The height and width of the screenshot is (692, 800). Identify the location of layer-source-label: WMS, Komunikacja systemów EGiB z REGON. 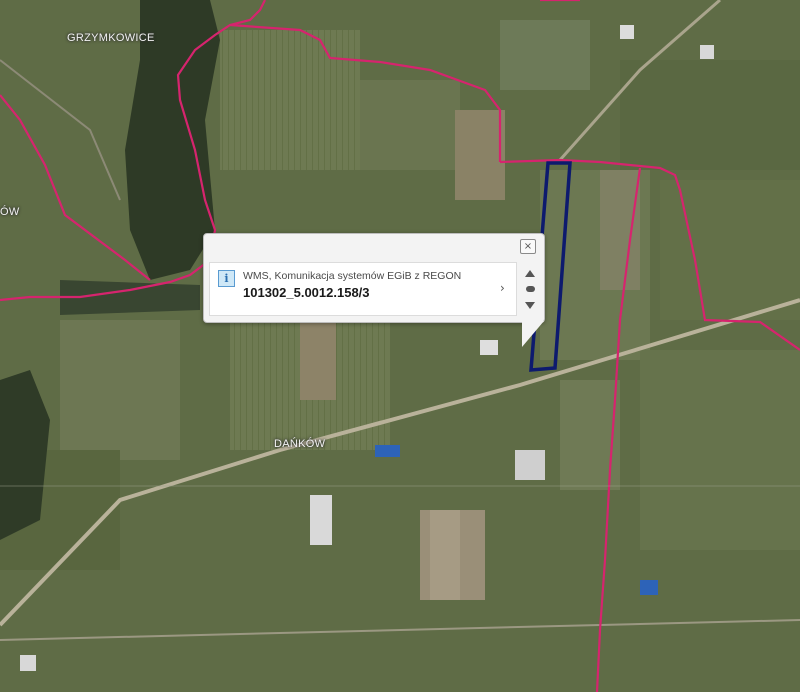
(352, 276).